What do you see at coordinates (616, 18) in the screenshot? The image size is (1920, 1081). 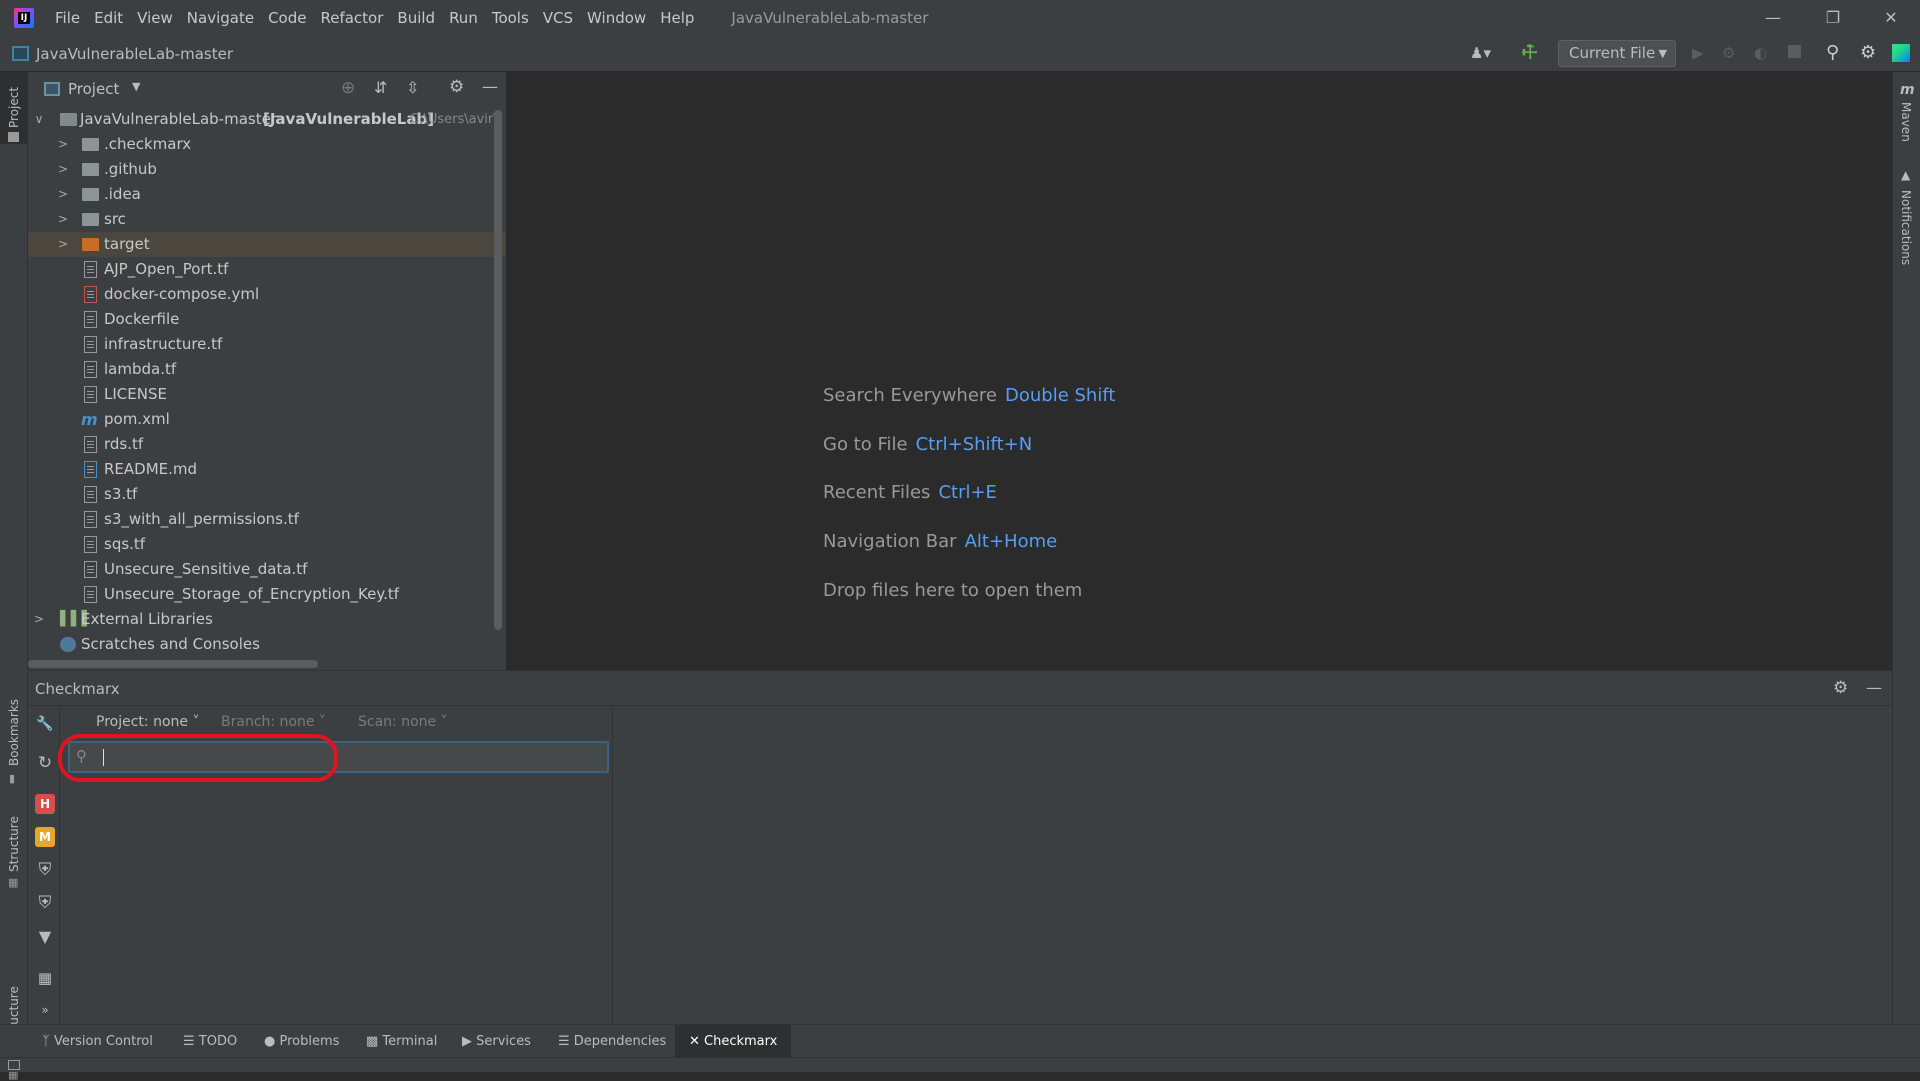 I see `menu-window: Window` at bounding box center [616, 18].